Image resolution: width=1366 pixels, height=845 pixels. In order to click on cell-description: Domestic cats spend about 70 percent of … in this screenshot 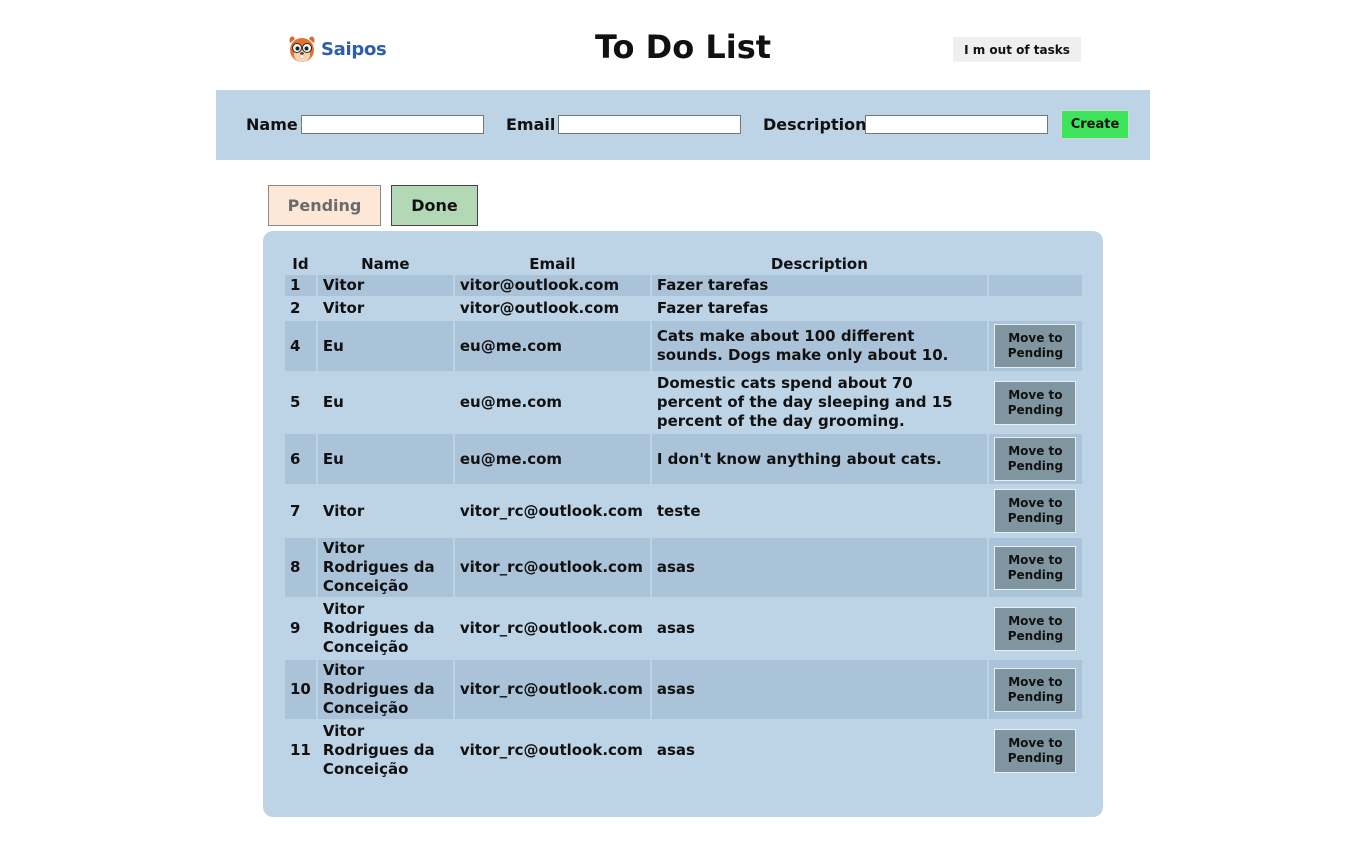, I will do `click(819, 402)`.